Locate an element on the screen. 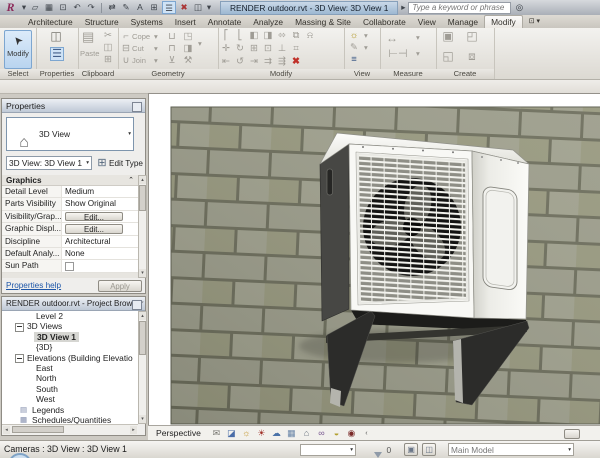  property-row: Sun Path is located at coordinates (70, 266).